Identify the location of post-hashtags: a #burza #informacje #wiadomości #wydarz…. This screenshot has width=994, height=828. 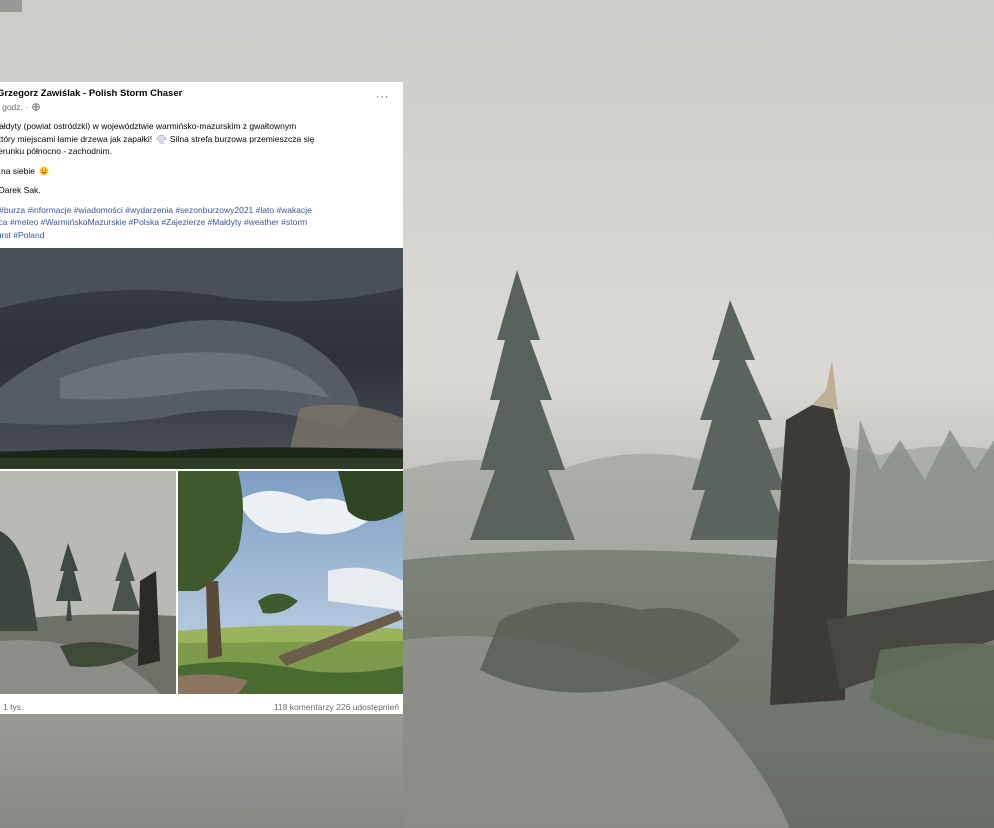
(196, 223).